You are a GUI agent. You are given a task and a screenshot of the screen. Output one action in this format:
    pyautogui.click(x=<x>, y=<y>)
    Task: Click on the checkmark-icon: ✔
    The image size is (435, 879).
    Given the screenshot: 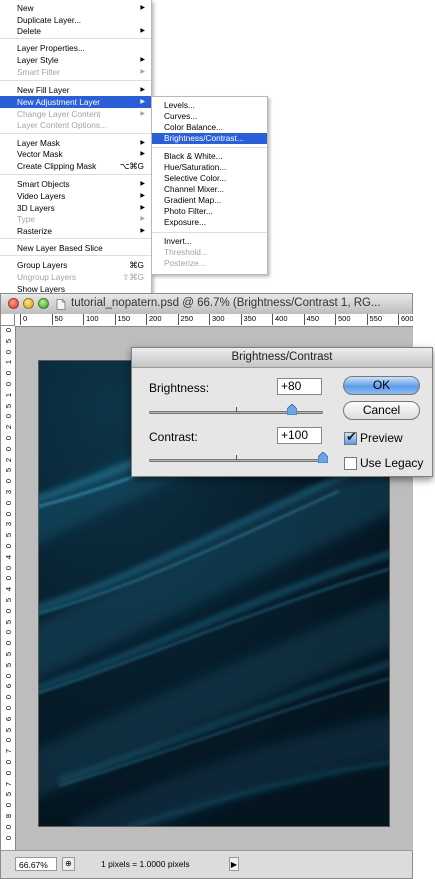 What is the action you would take?
    pyautogui.click(x=351, y=436)
    